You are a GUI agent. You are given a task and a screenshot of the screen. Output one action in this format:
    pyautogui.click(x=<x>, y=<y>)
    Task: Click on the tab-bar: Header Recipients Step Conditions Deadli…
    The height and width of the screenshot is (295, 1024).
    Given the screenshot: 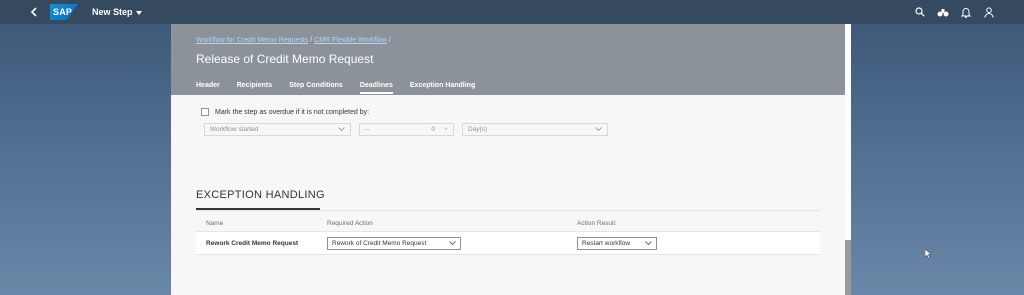 What is the action you would take?
    pyautogui.click(x=335, y=88)
    